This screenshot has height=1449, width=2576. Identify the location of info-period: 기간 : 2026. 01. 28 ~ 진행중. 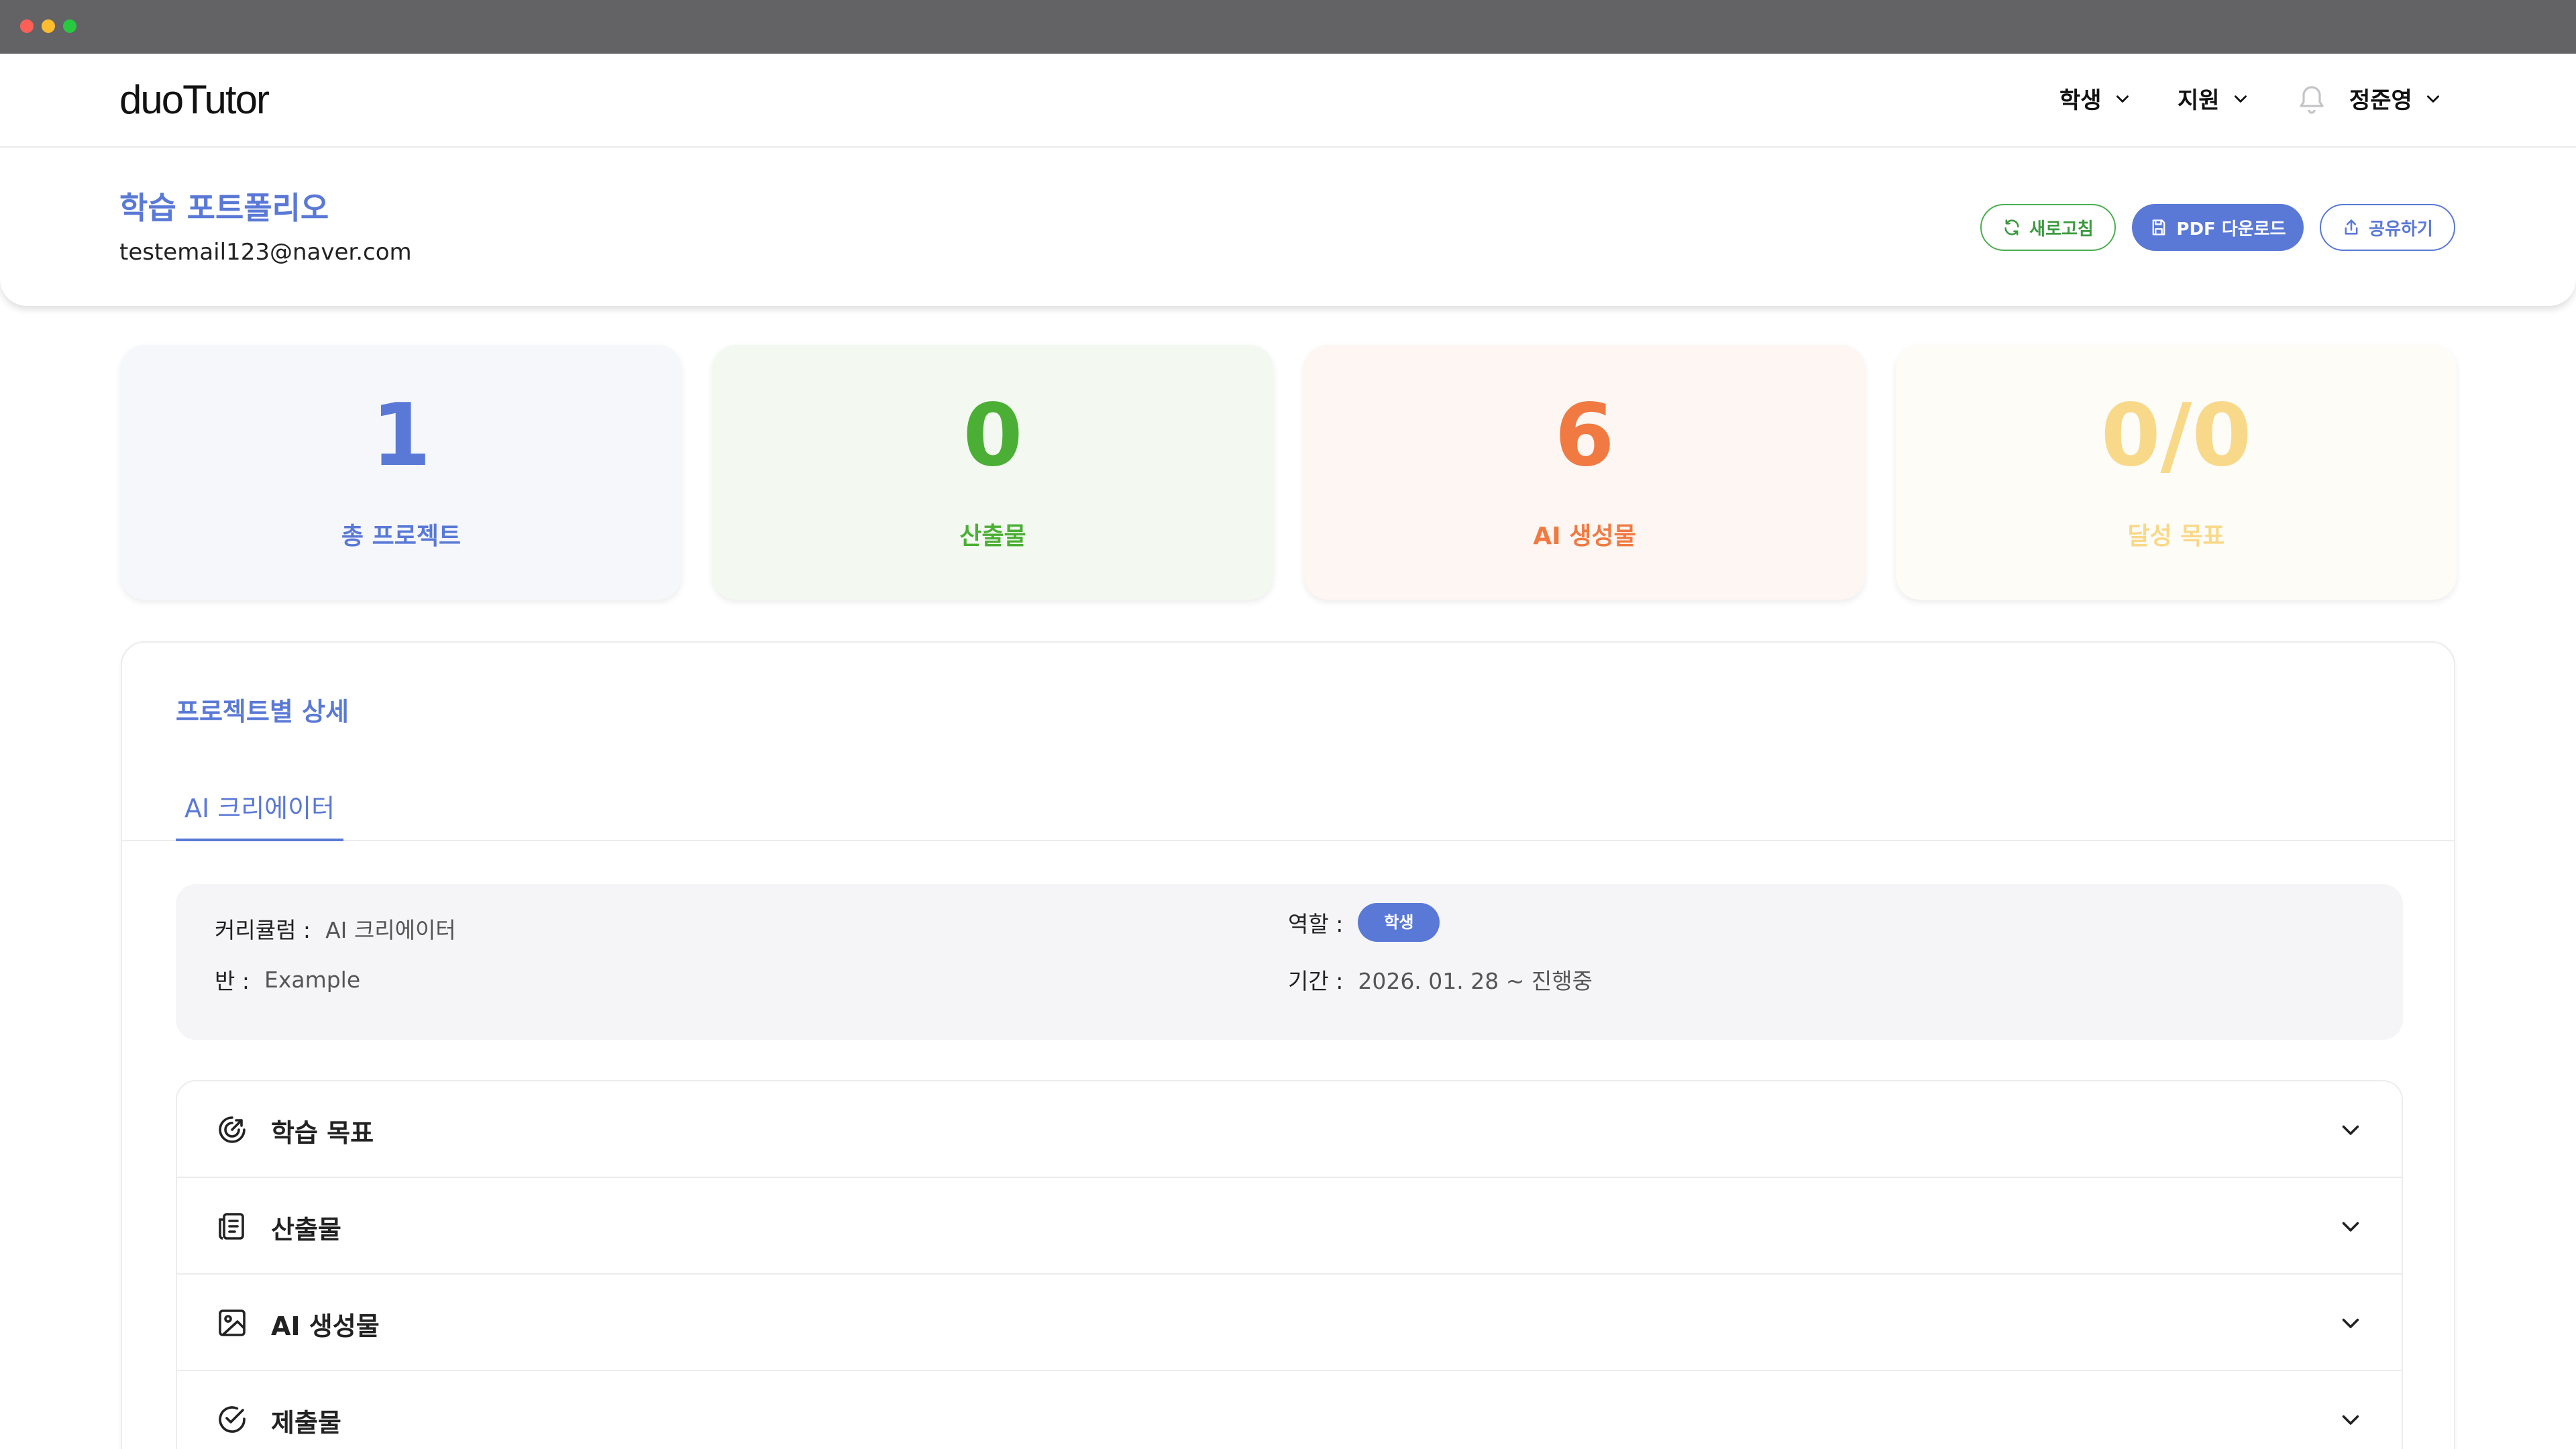
(1440, 979).